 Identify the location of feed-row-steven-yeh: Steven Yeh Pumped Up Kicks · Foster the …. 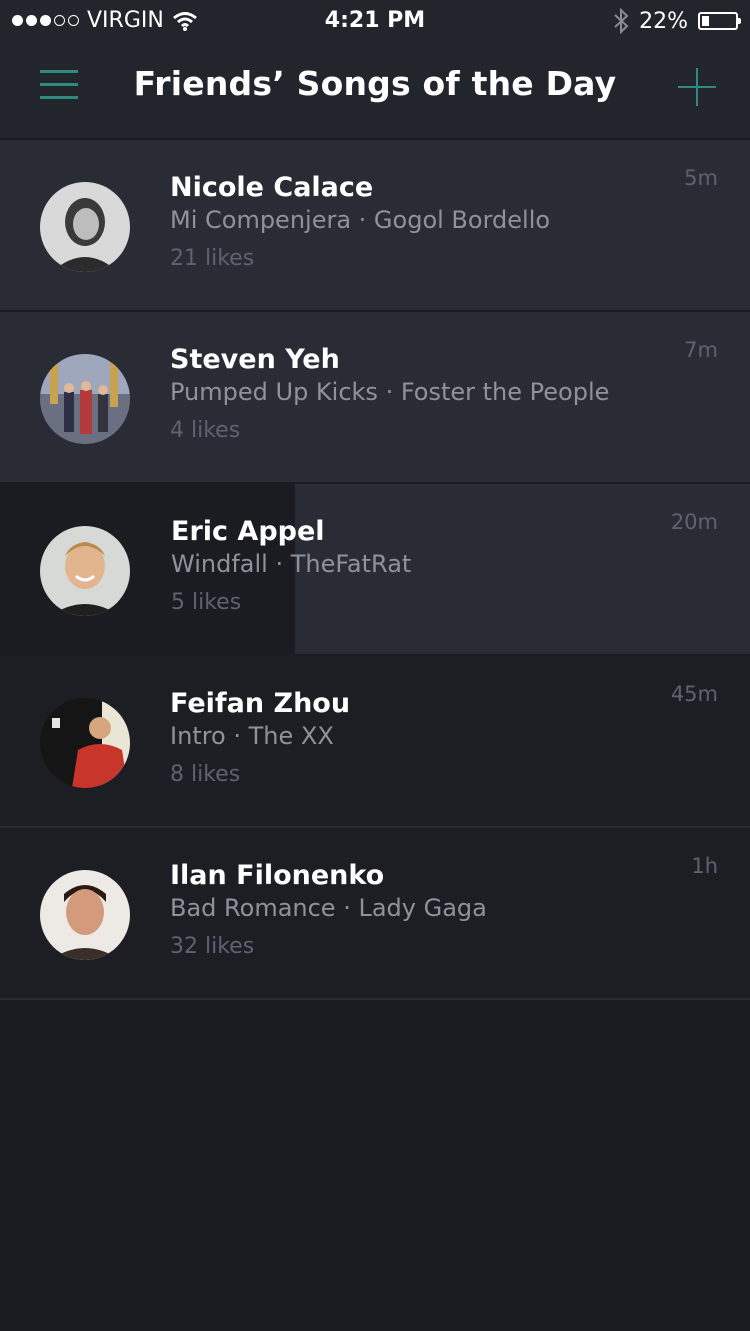
(375, 398).